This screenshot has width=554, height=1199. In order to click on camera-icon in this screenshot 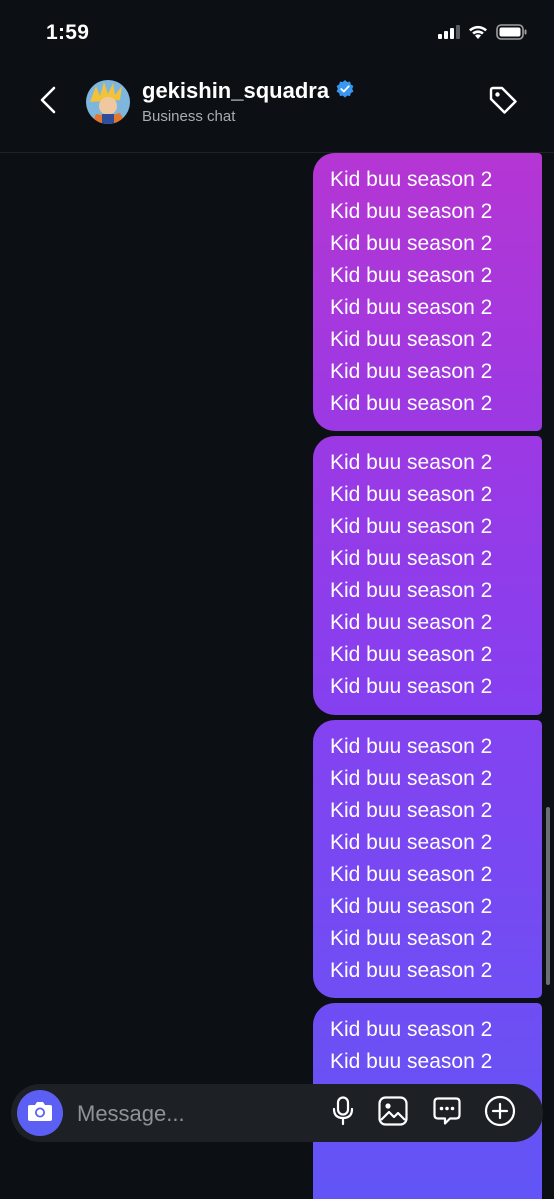, I will do `click(40, 1113)`.